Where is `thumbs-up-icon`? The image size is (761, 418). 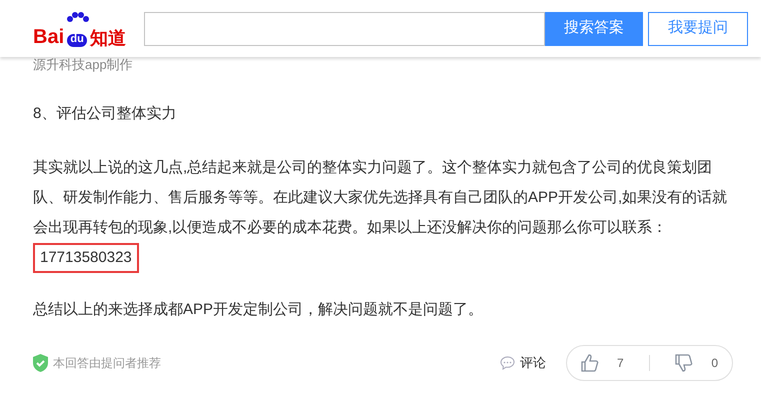
thumbs-up-icon is located at coordinates (590, 363).